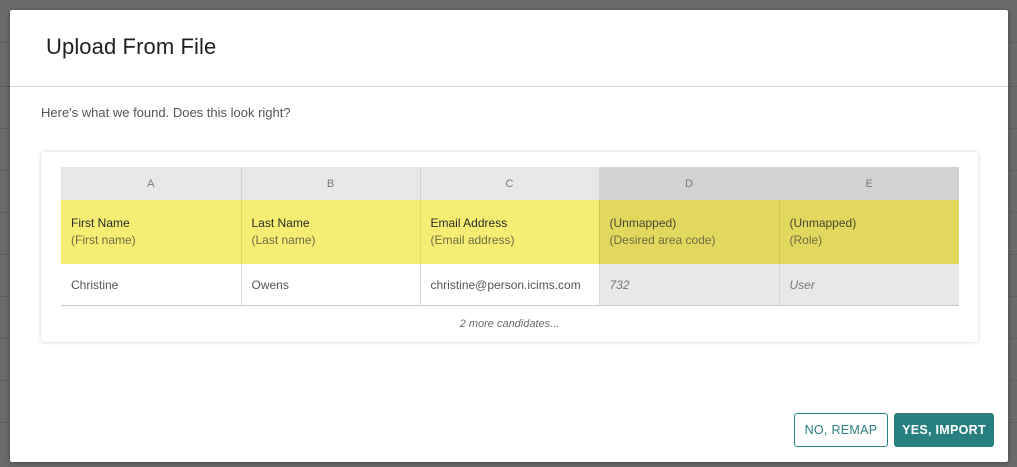 Image resolution: width=1017 pixels, height=467 pixels. I want to click on column-letter: C, so click(509, 183).